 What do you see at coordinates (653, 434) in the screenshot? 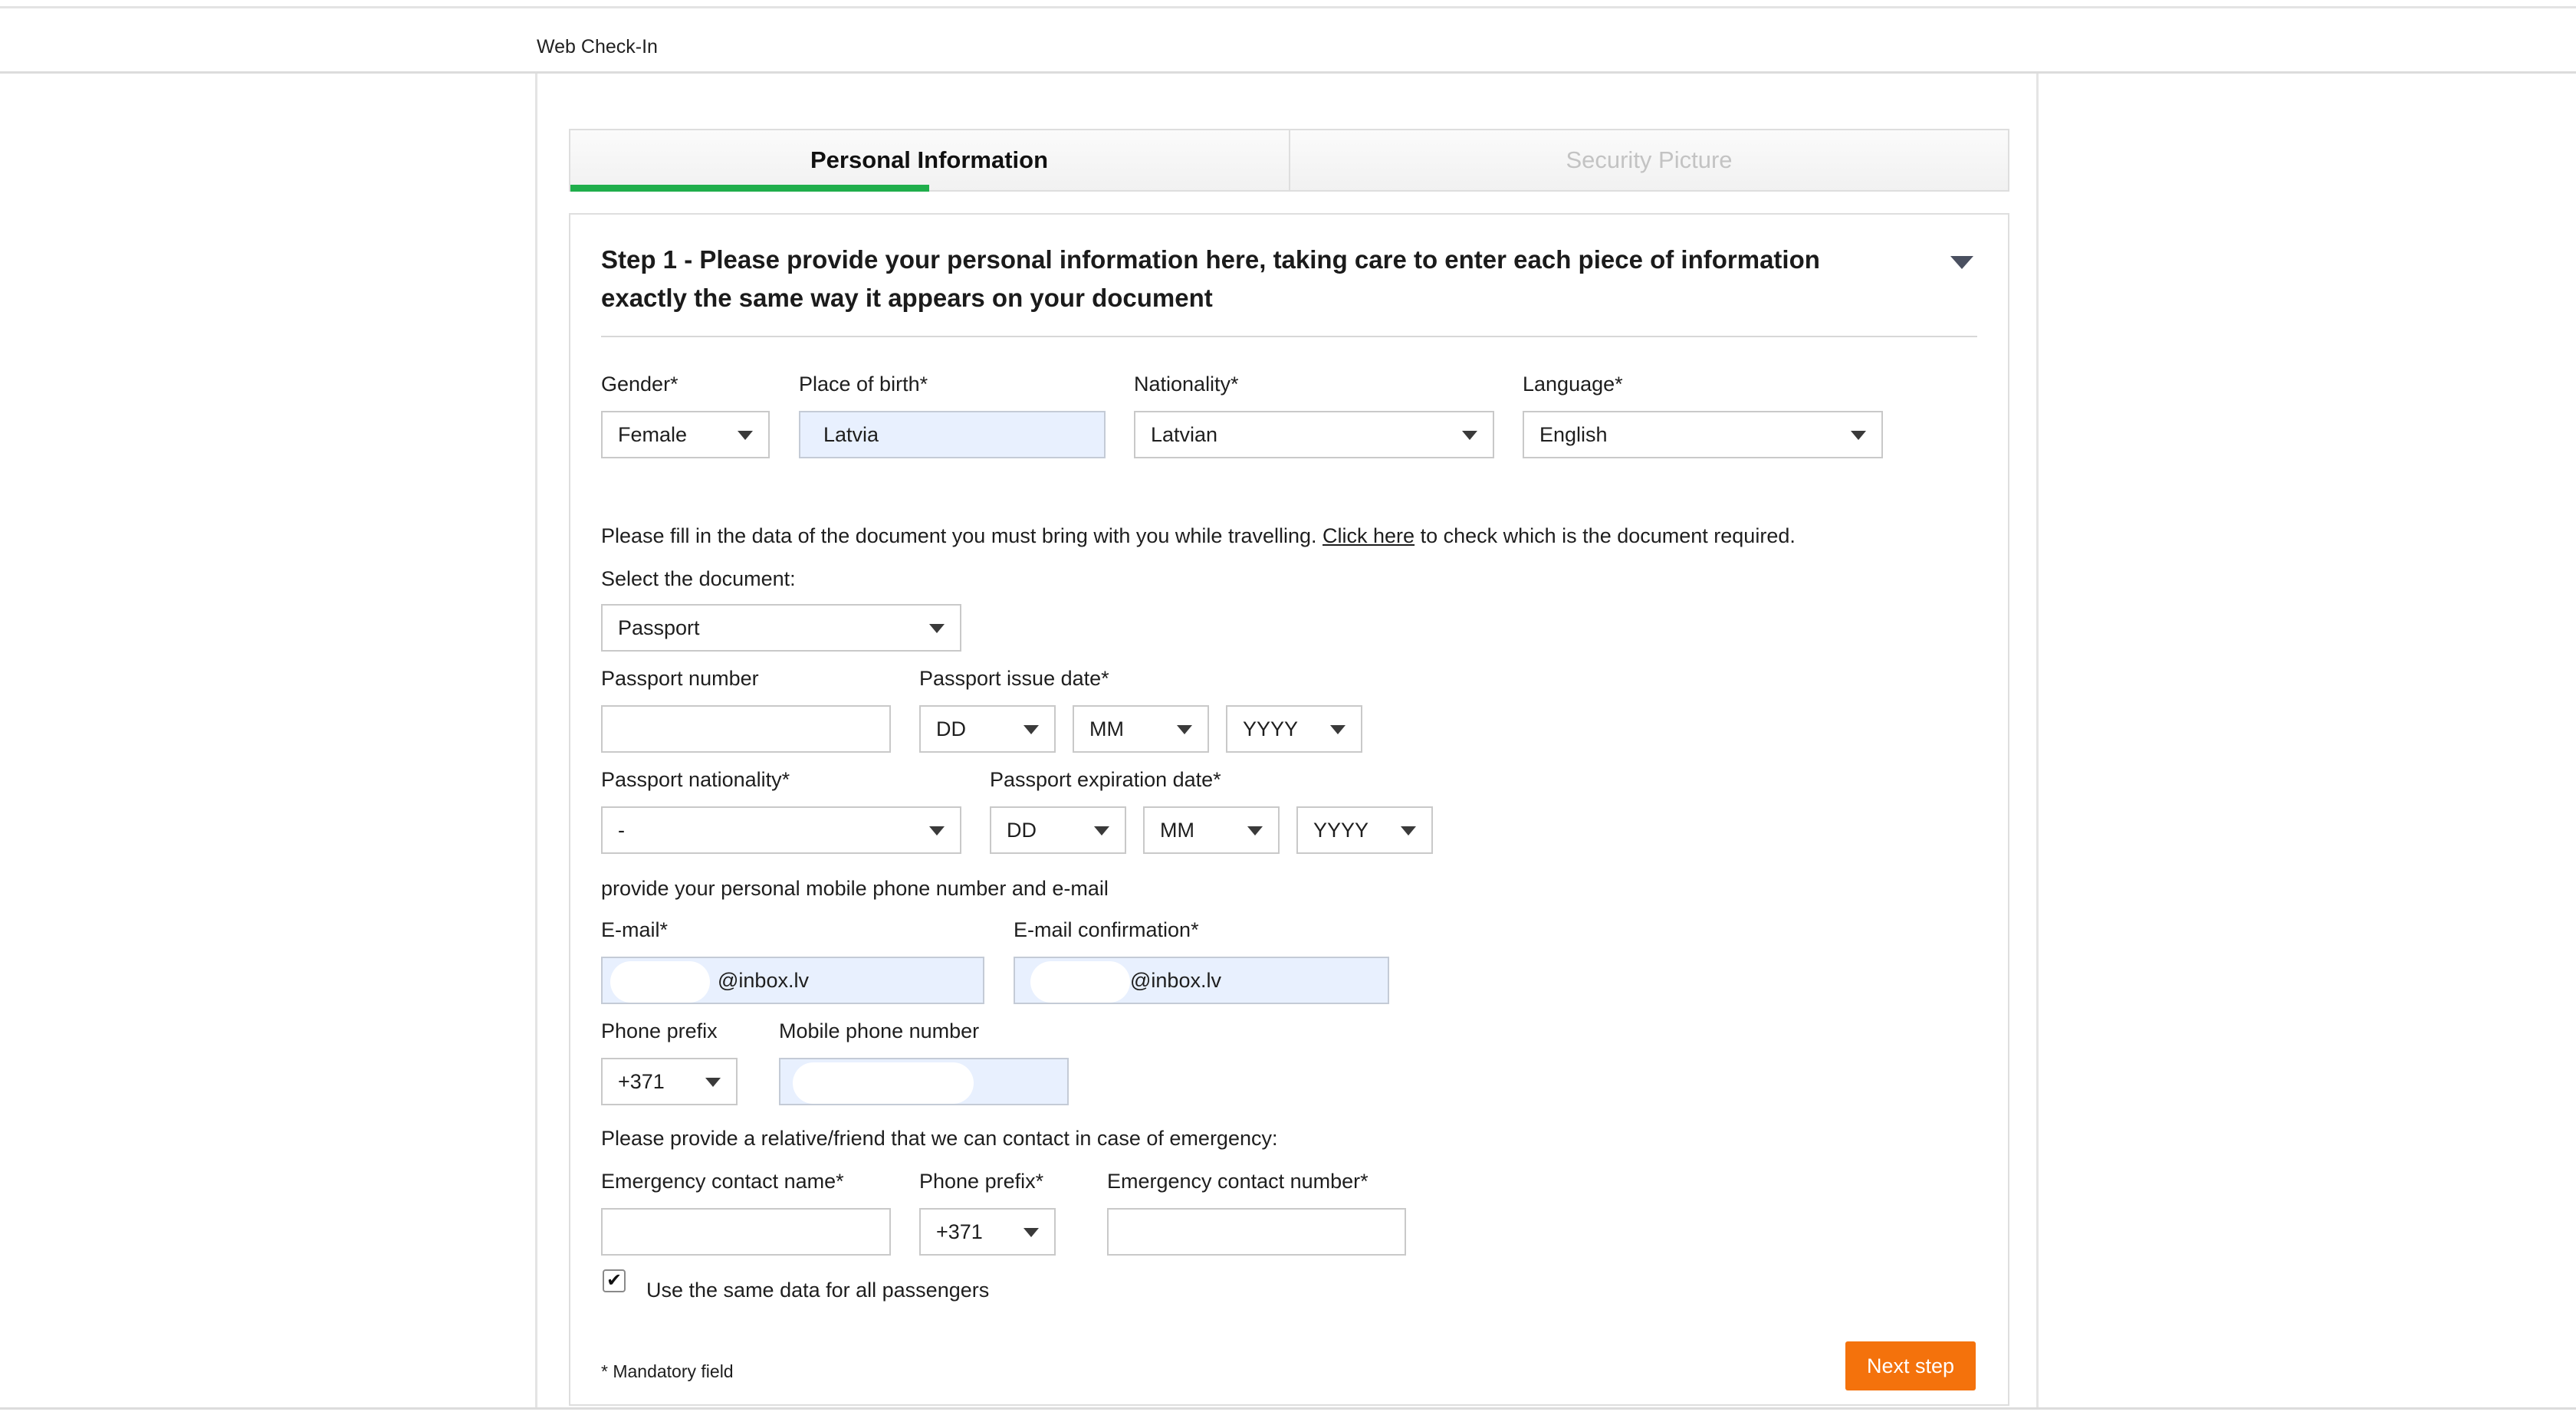
I see `gender-value: Female` at bounding box center [653, 434].